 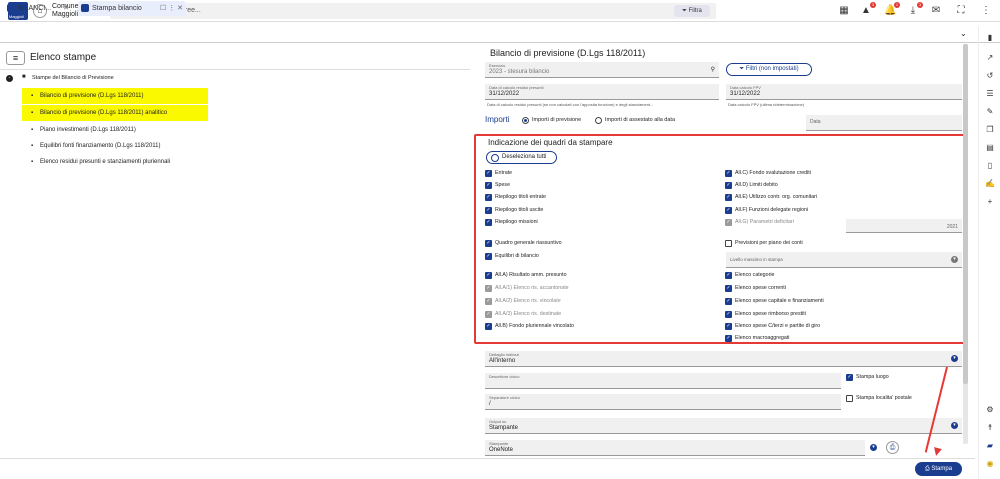 I want to click on year-field: 2021, so click(x=904, y=226).